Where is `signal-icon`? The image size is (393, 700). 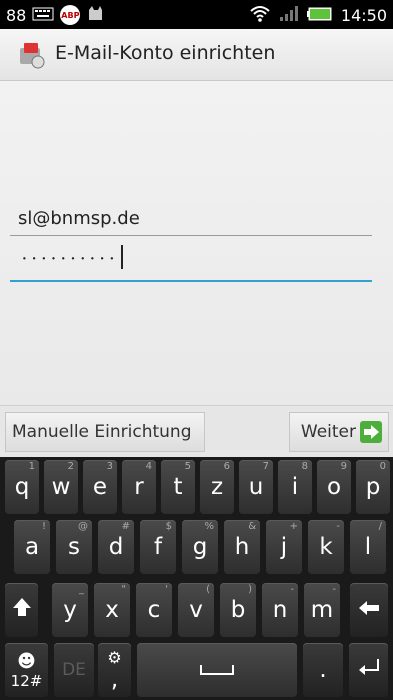
signal-icon is located at coordinates (289, 15).